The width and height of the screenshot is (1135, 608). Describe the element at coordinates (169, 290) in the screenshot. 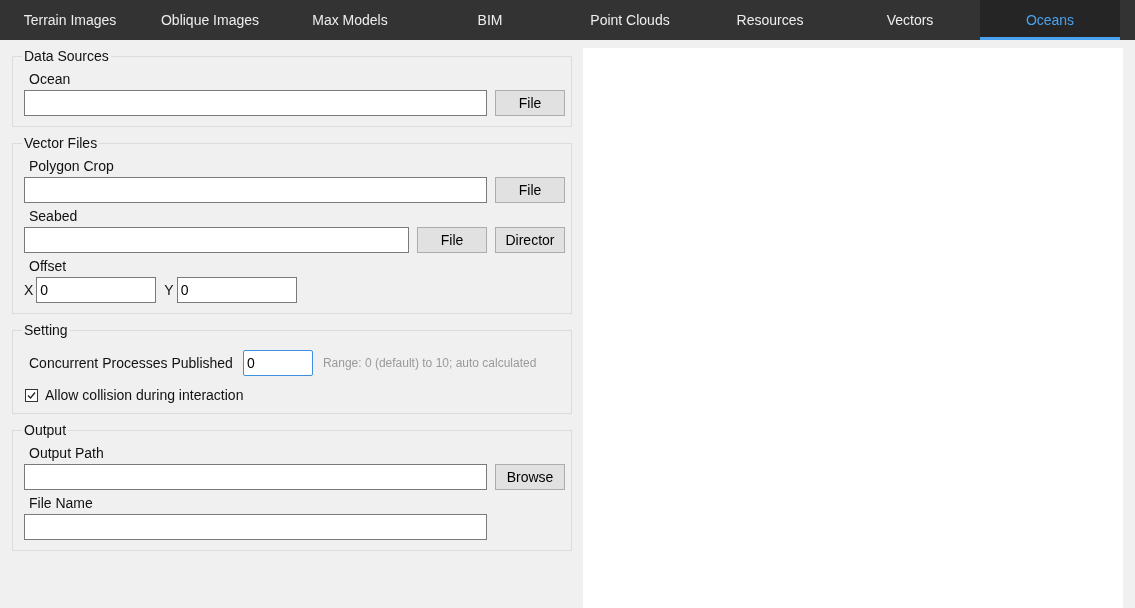

I see `axis-label: Y` at that location.